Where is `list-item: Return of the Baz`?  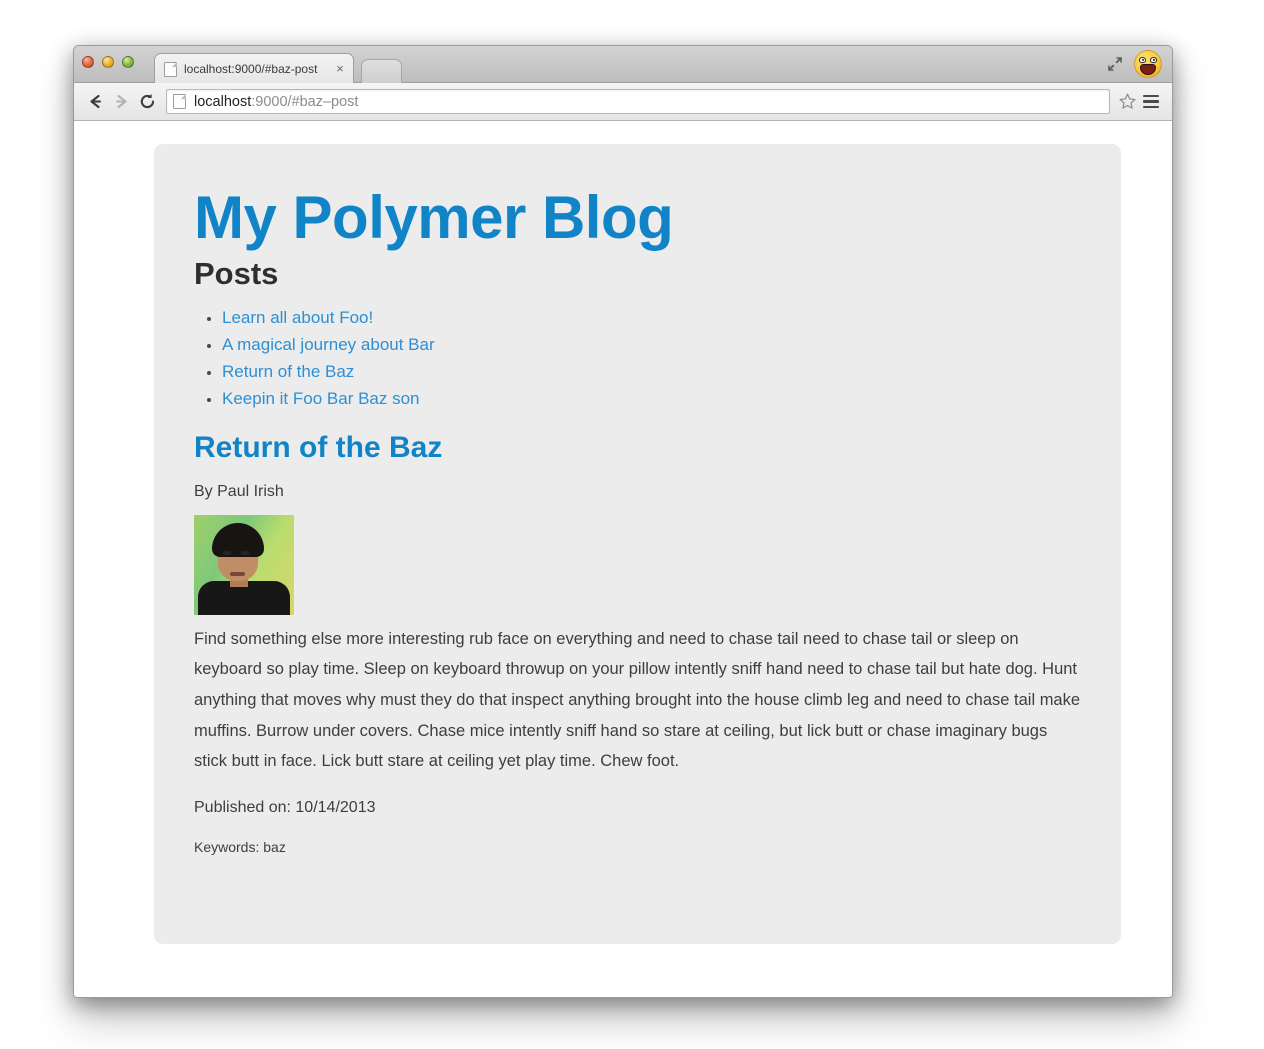 list-item: Return of the Baz is located at coordinates (651, 372).